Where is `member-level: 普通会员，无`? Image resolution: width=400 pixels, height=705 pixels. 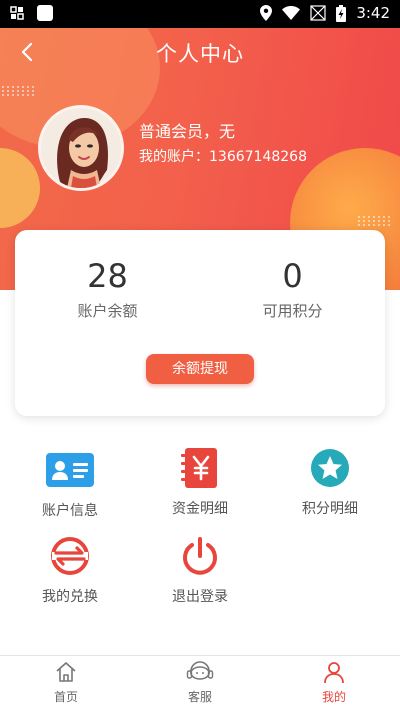
member-level: 普通会员，无 is located at coordinates (187, 131).